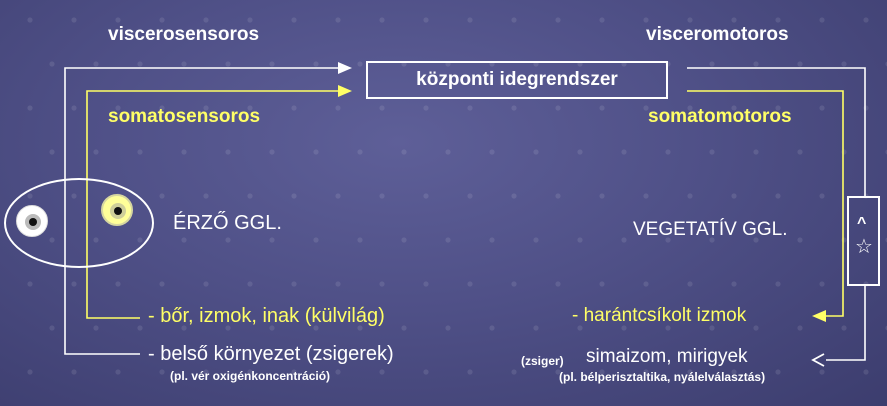  Describe the element at coordinates (846, 323) in the screenshot. I see `visceromotor-line-lower` at that location.